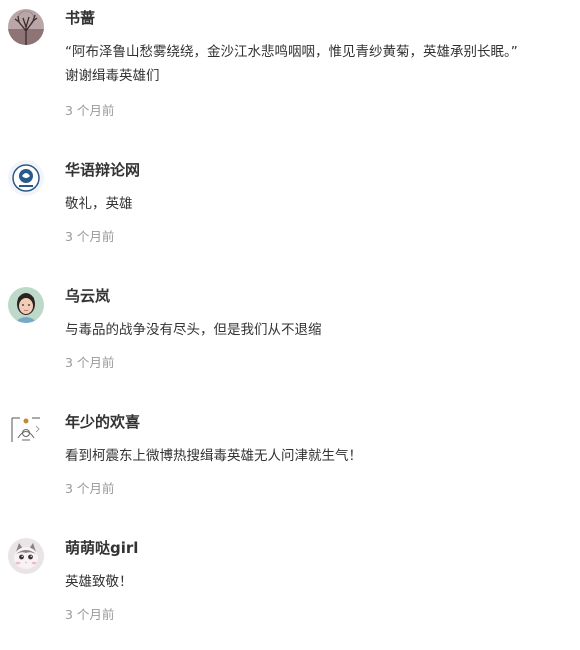 The height and width of the screenshot is (650, 580). I want to click on comment-text: 英雄致敬！, so click(99, 582).